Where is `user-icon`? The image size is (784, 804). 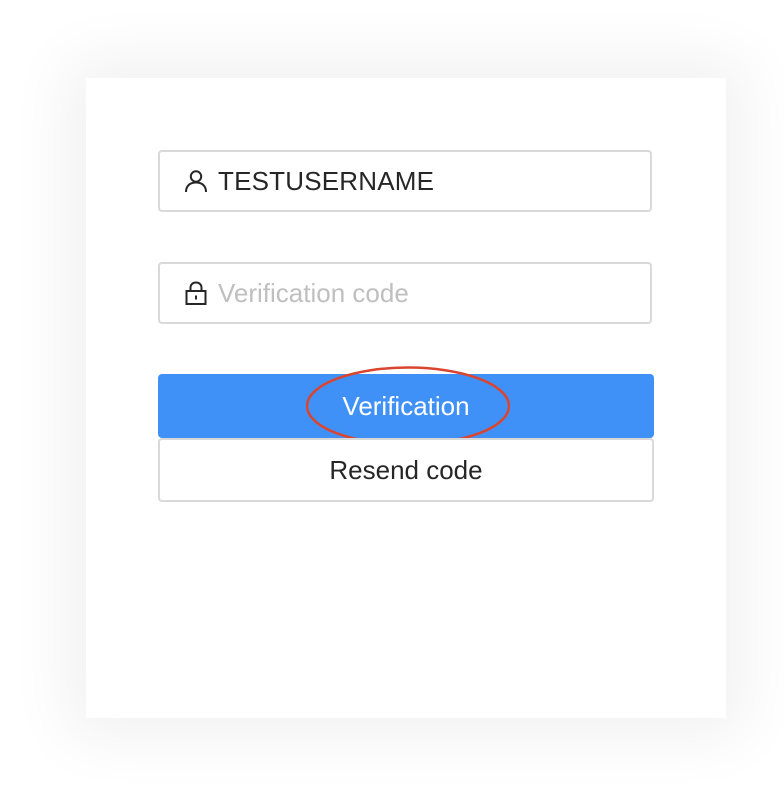 user-icon is located at coordinates (196, 181).